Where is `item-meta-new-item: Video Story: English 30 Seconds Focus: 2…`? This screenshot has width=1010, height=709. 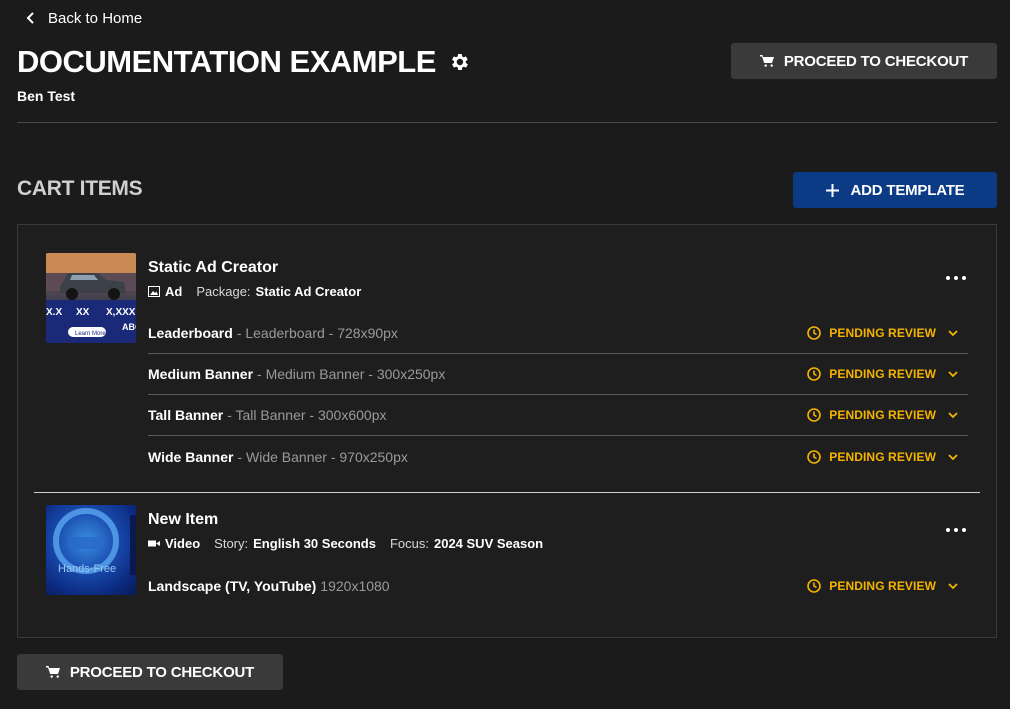
item-meta-new-item: Video Story: English 30 Seconds Focus: 2… is located at coordinates (345, 543).